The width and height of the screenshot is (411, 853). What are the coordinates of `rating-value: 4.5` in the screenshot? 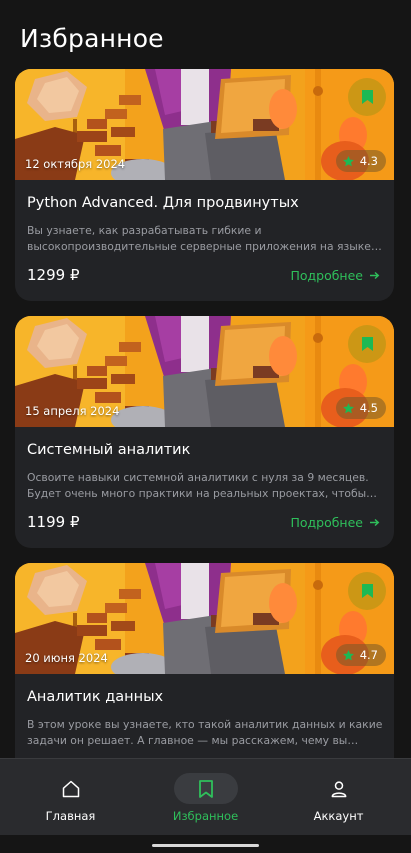 It's located at (368, 408).